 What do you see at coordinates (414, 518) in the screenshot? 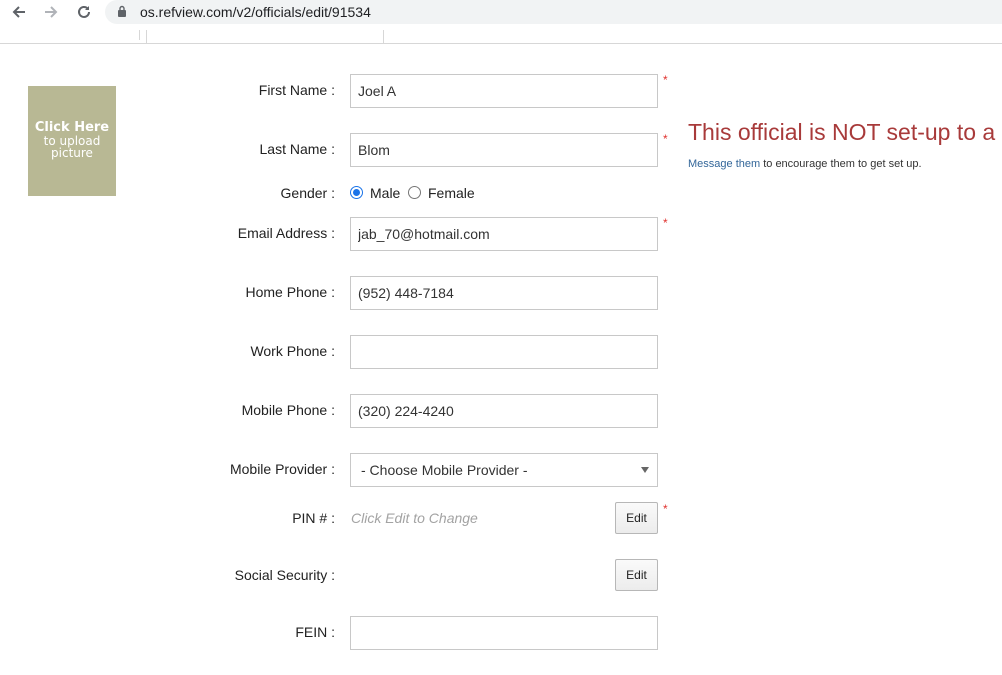
I see `pin-hint: Click Edit to Change` at bounding box center [414, 518].